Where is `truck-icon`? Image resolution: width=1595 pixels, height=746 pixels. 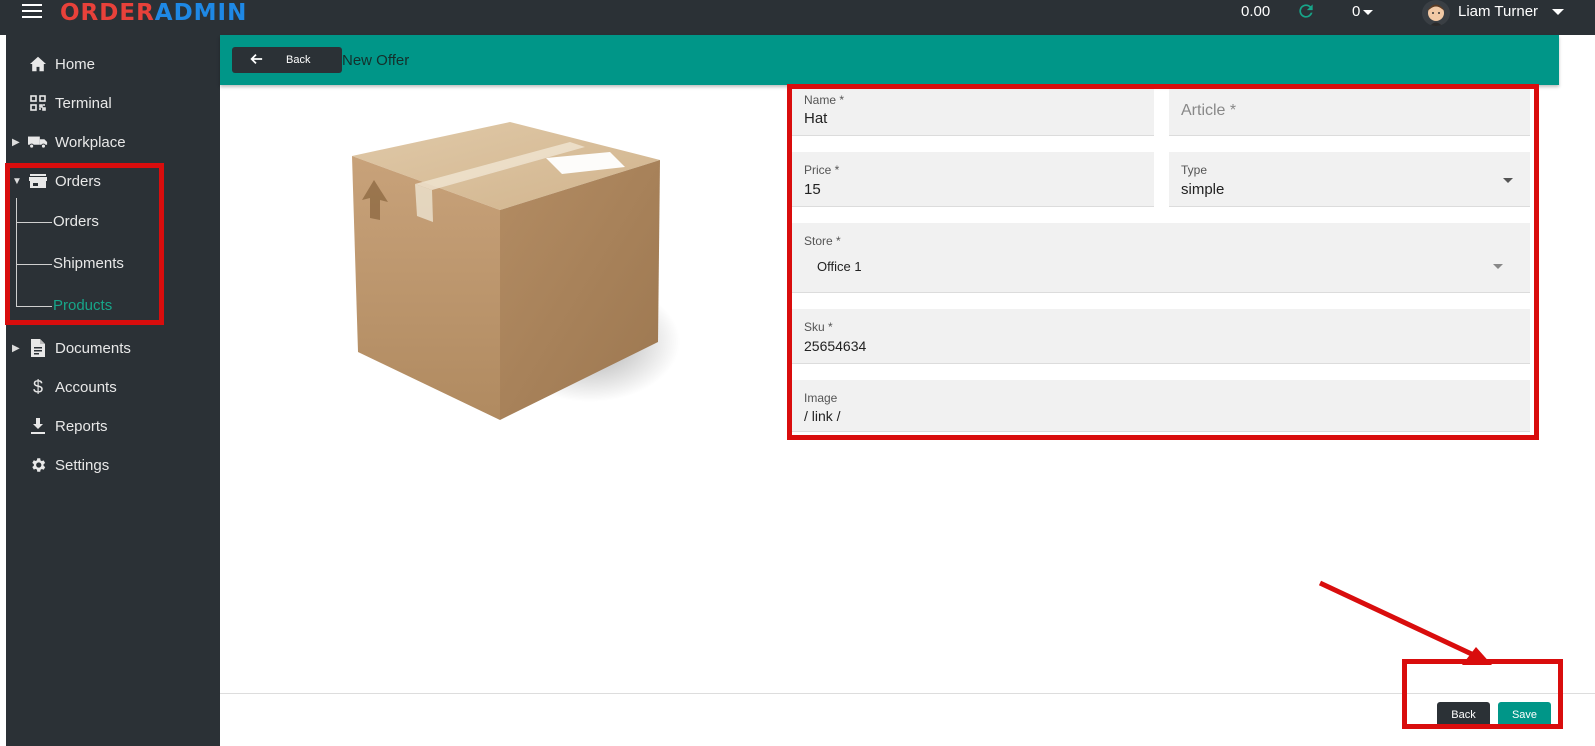
truck-icon is located at coordinates (38, 142).